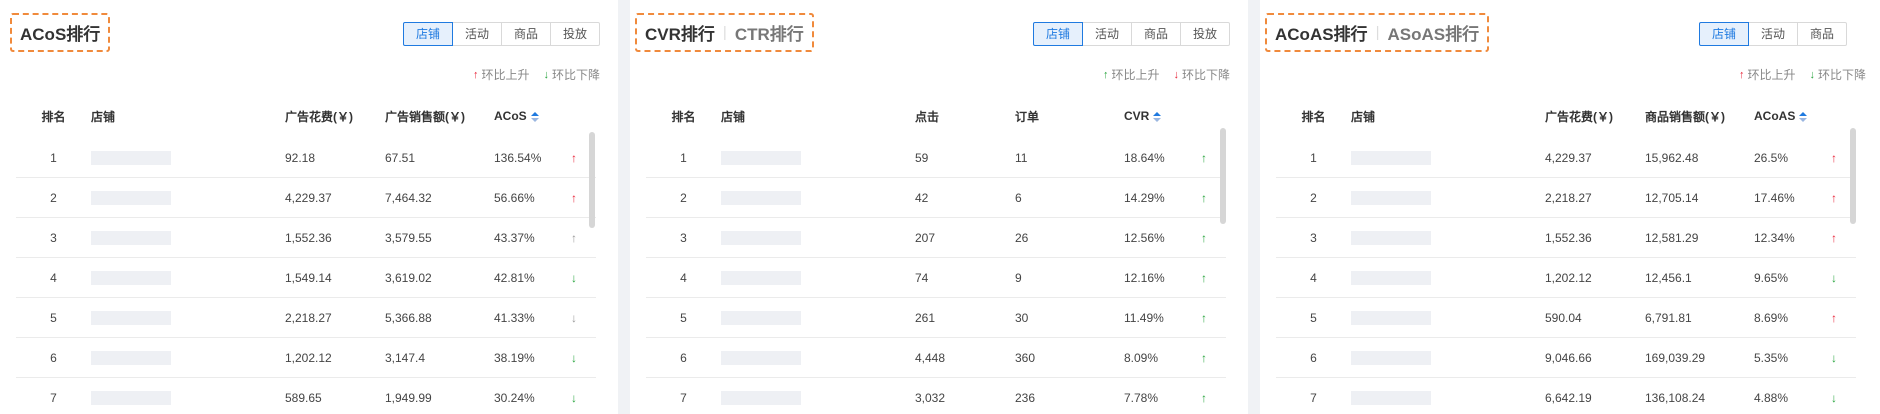 This screenshot has height=414, width=1880. Describe the element at coordinates (306, 238) in the screenshot. I see `table-row: 3 1,552.36 3,579.55 43.37% ↑` at that location.